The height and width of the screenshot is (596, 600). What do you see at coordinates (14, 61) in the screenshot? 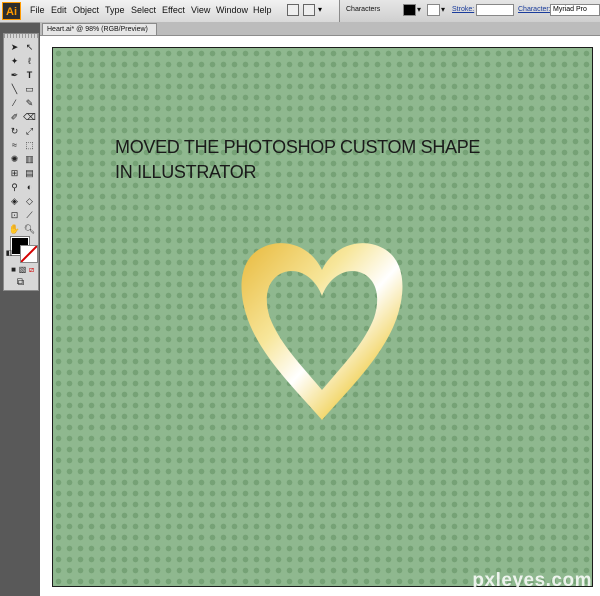
I see `magic-wand-tool-icon: ✦` at bounding box center [14, 61].